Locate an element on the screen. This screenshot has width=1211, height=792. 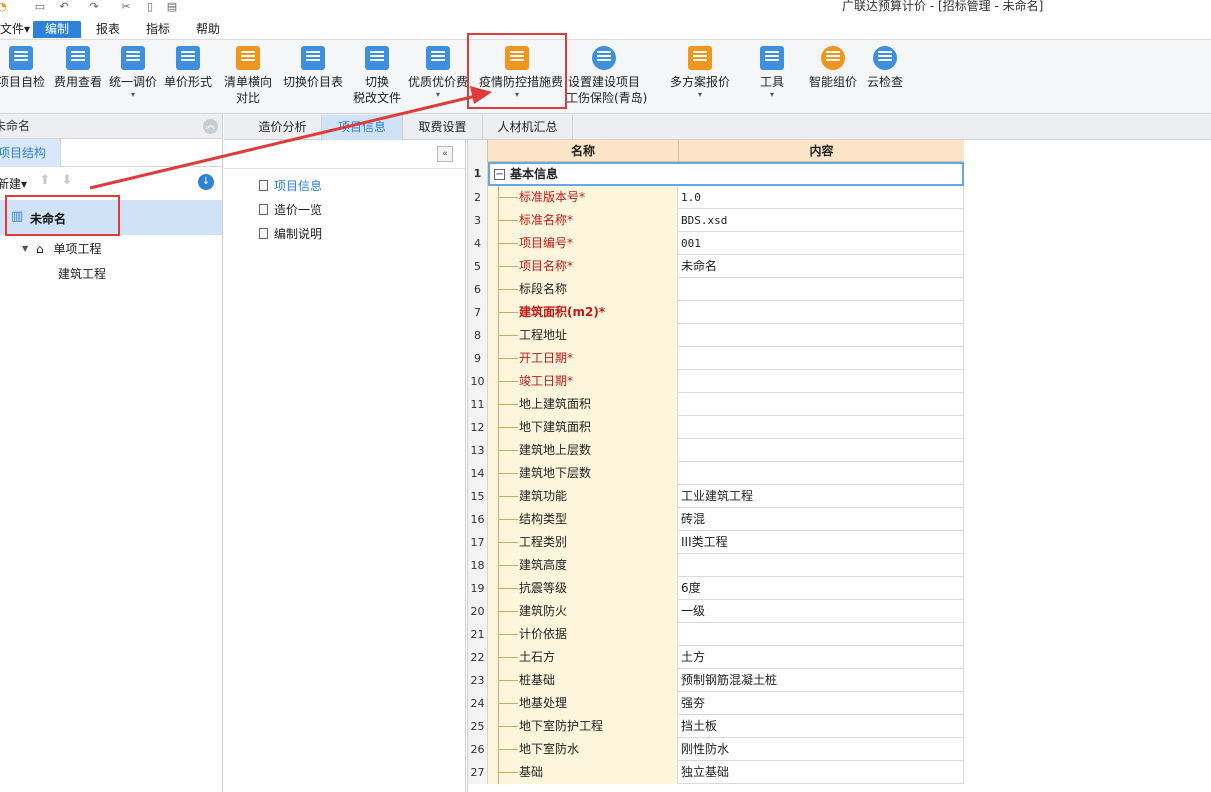
value-cell: 001 is located at coordinates (821, 243).